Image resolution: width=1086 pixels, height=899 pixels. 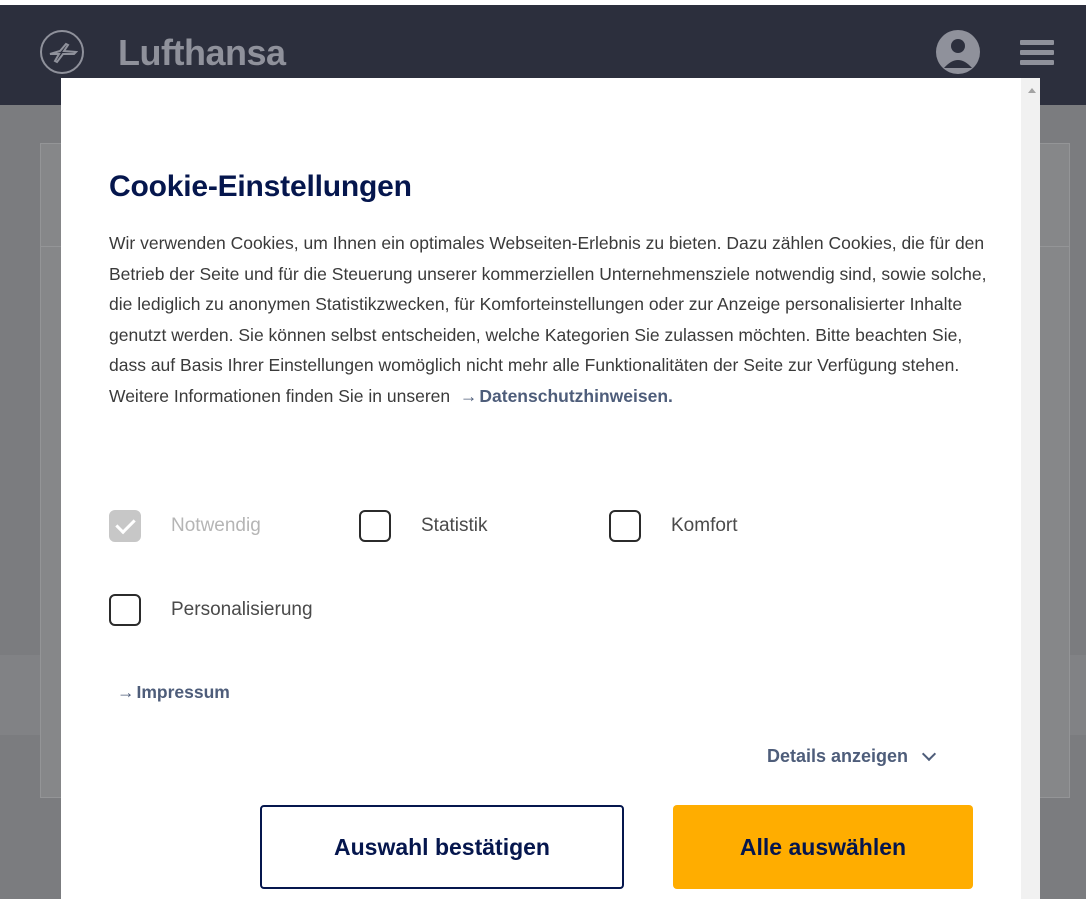 I want to click on impressum-link: → Impressum, so click(x=173, y=692).